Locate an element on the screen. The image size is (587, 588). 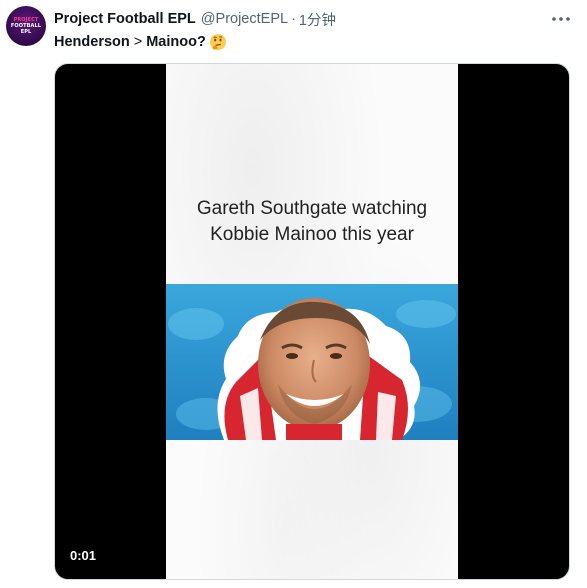
tweet-text: Henderson > Mainoo? is located at coordinates (140, 42).